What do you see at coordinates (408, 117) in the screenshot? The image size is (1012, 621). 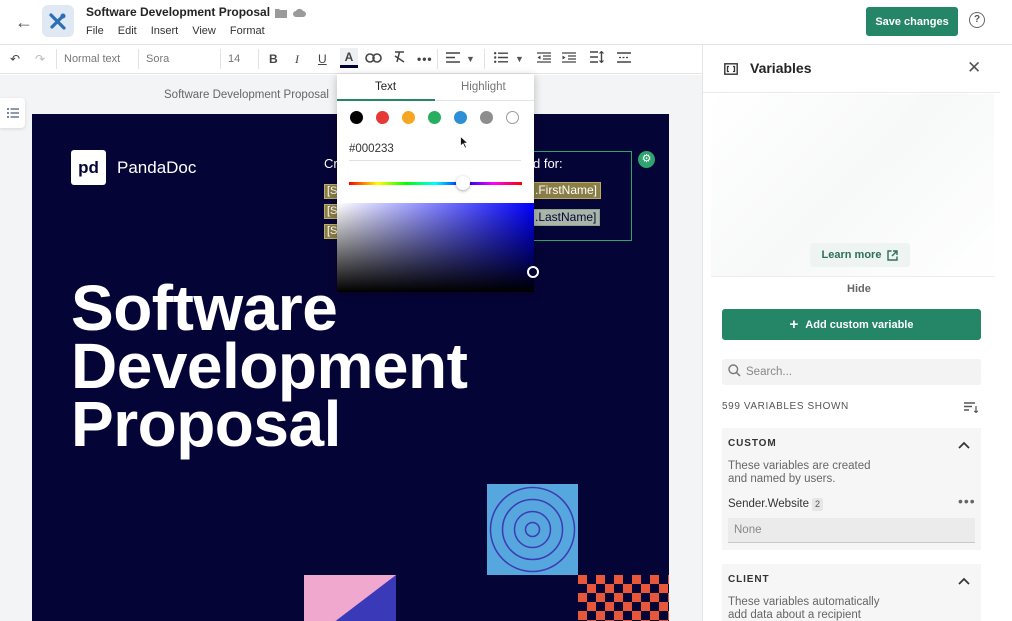 I see `swatch-orange` at bounding box center [408, 117].